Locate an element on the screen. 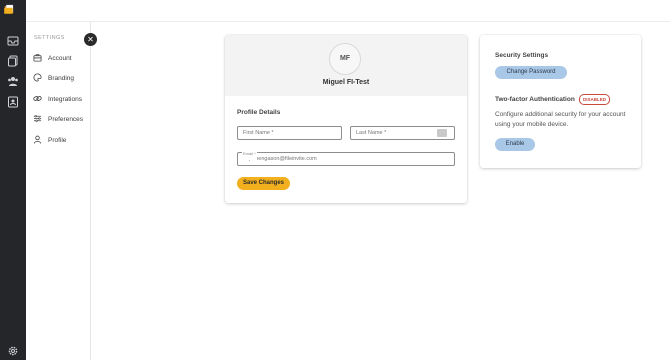 Image resolution: width=670 pixels, height=360 pixels. last-name-placeholder: Last Name * is located at coordinates (371, 133).